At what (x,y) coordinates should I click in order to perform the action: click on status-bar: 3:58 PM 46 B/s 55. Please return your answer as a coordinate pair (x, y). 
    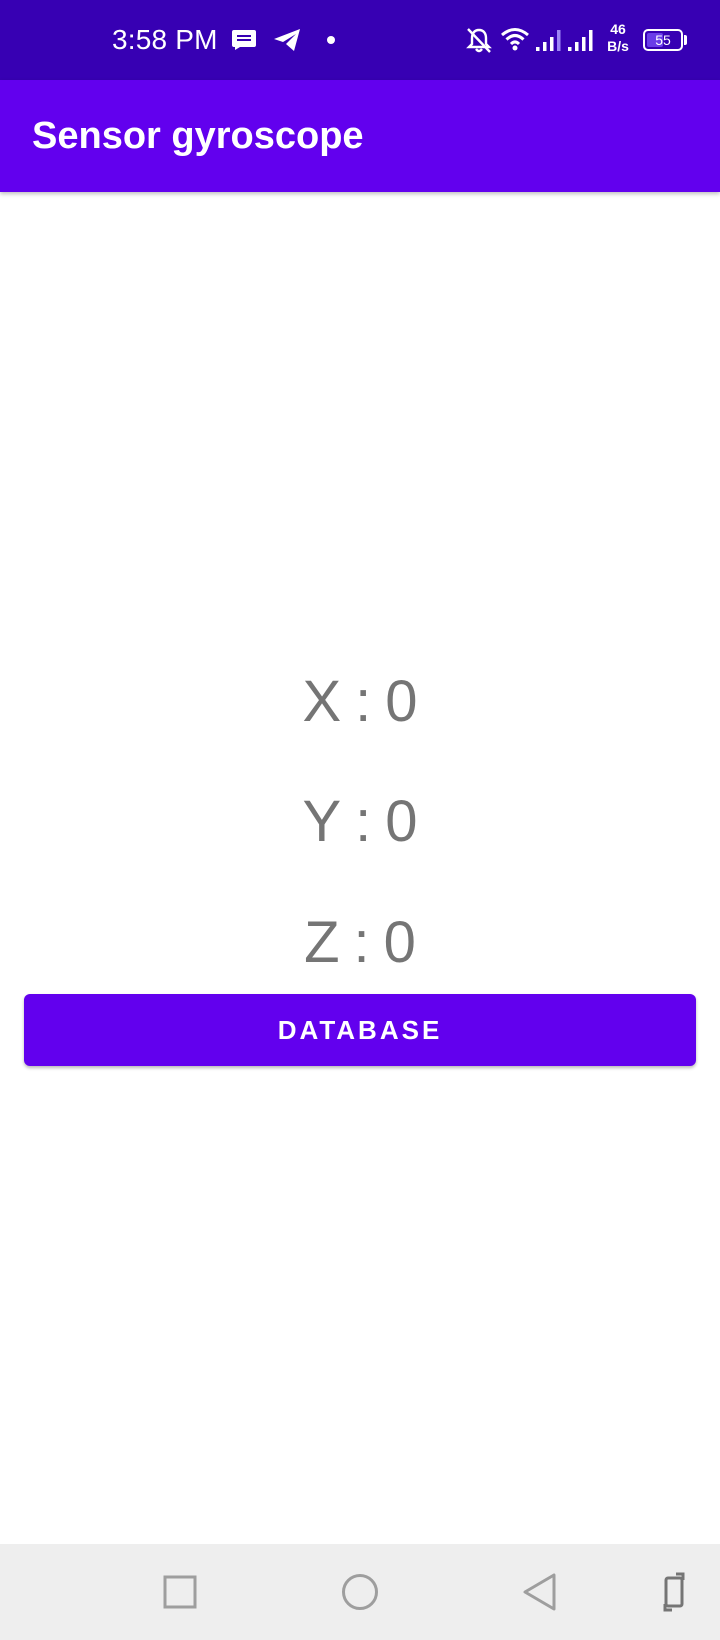
    Looking at the image, I should click on (360, 40).